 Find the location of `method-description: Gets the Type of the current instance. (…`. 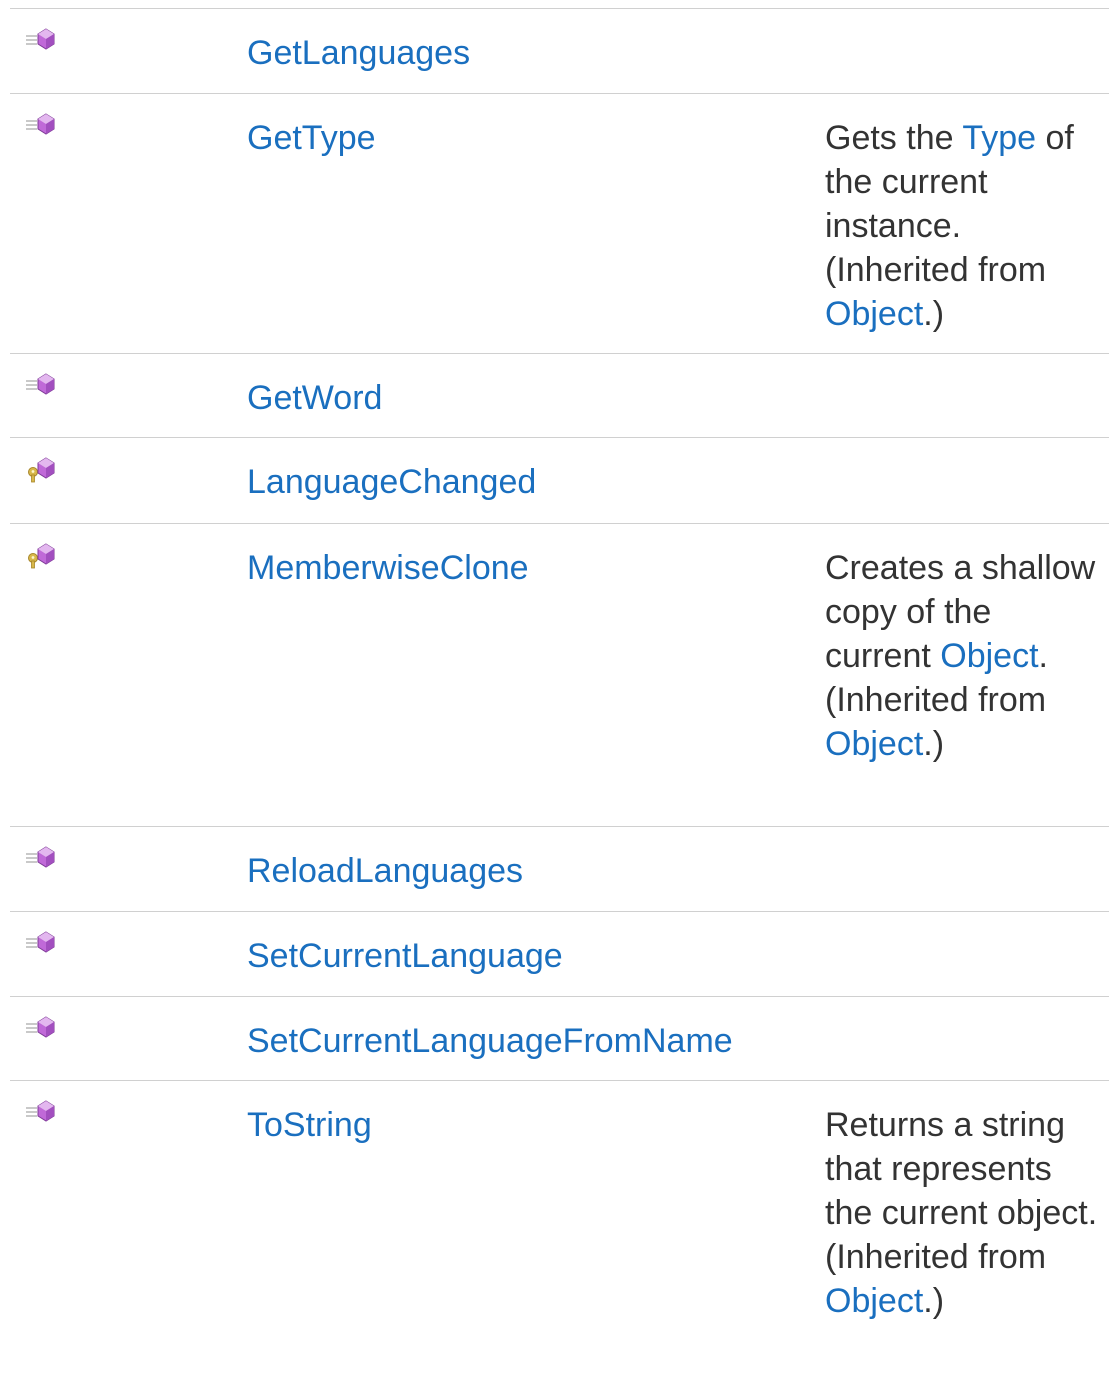

method-description: Gets the Type of the current instance. (… is located at coordinates (965, 226).